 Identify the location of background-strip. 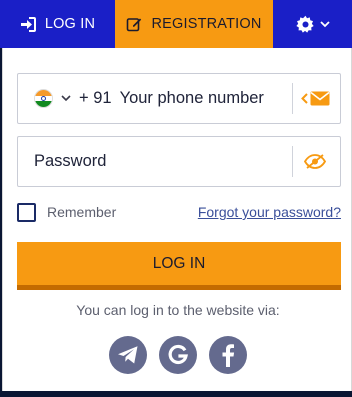
(176, 394).